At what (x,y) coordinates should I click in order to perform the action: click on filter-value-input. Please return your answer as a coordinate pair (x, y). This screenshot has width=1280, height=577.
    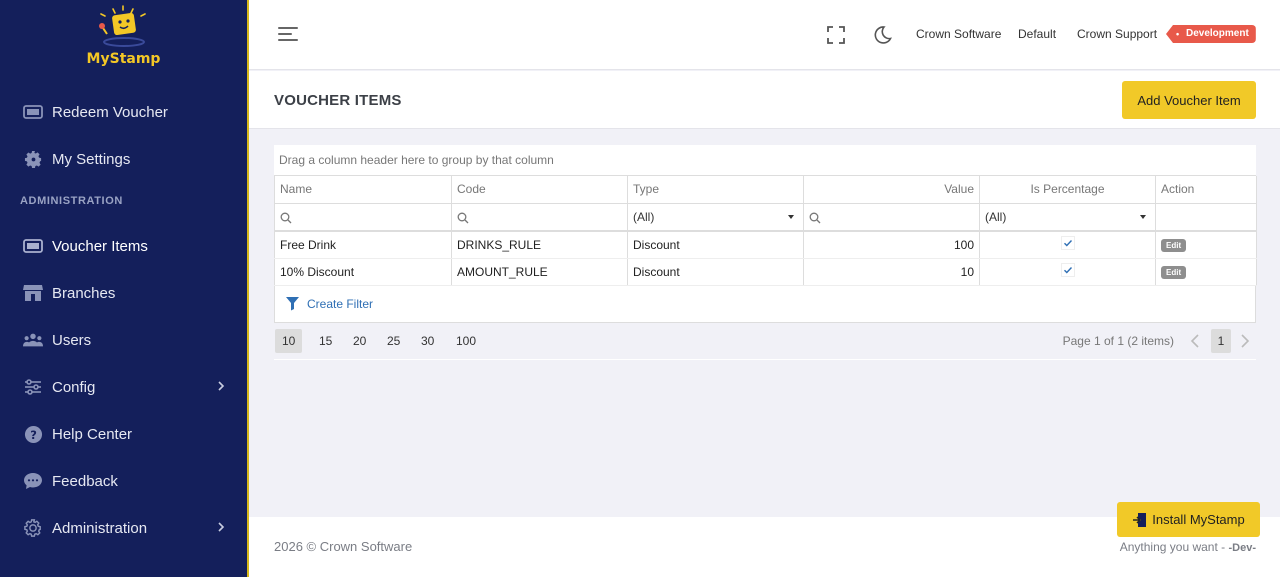
    Looking at the image, I should click on (891, 217).